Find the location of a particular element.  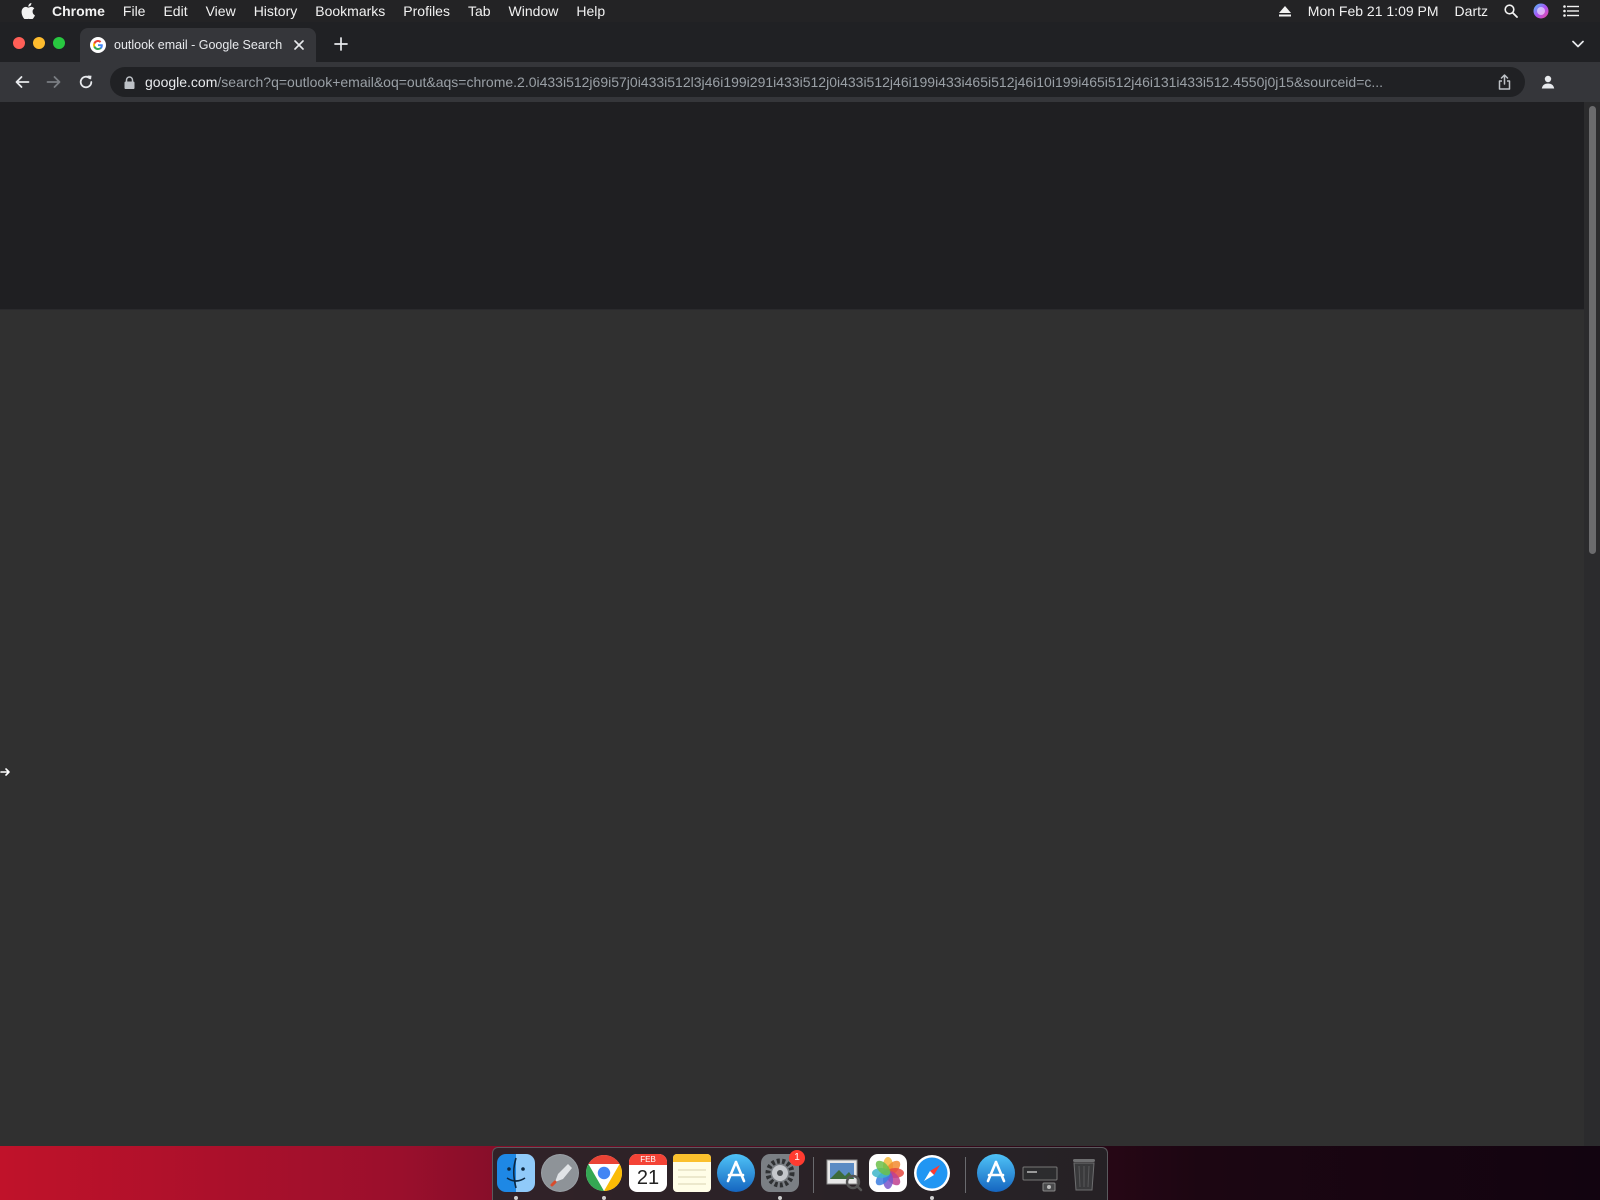

menu-app-chrome: Chrome is located at coordinates (78, 11).